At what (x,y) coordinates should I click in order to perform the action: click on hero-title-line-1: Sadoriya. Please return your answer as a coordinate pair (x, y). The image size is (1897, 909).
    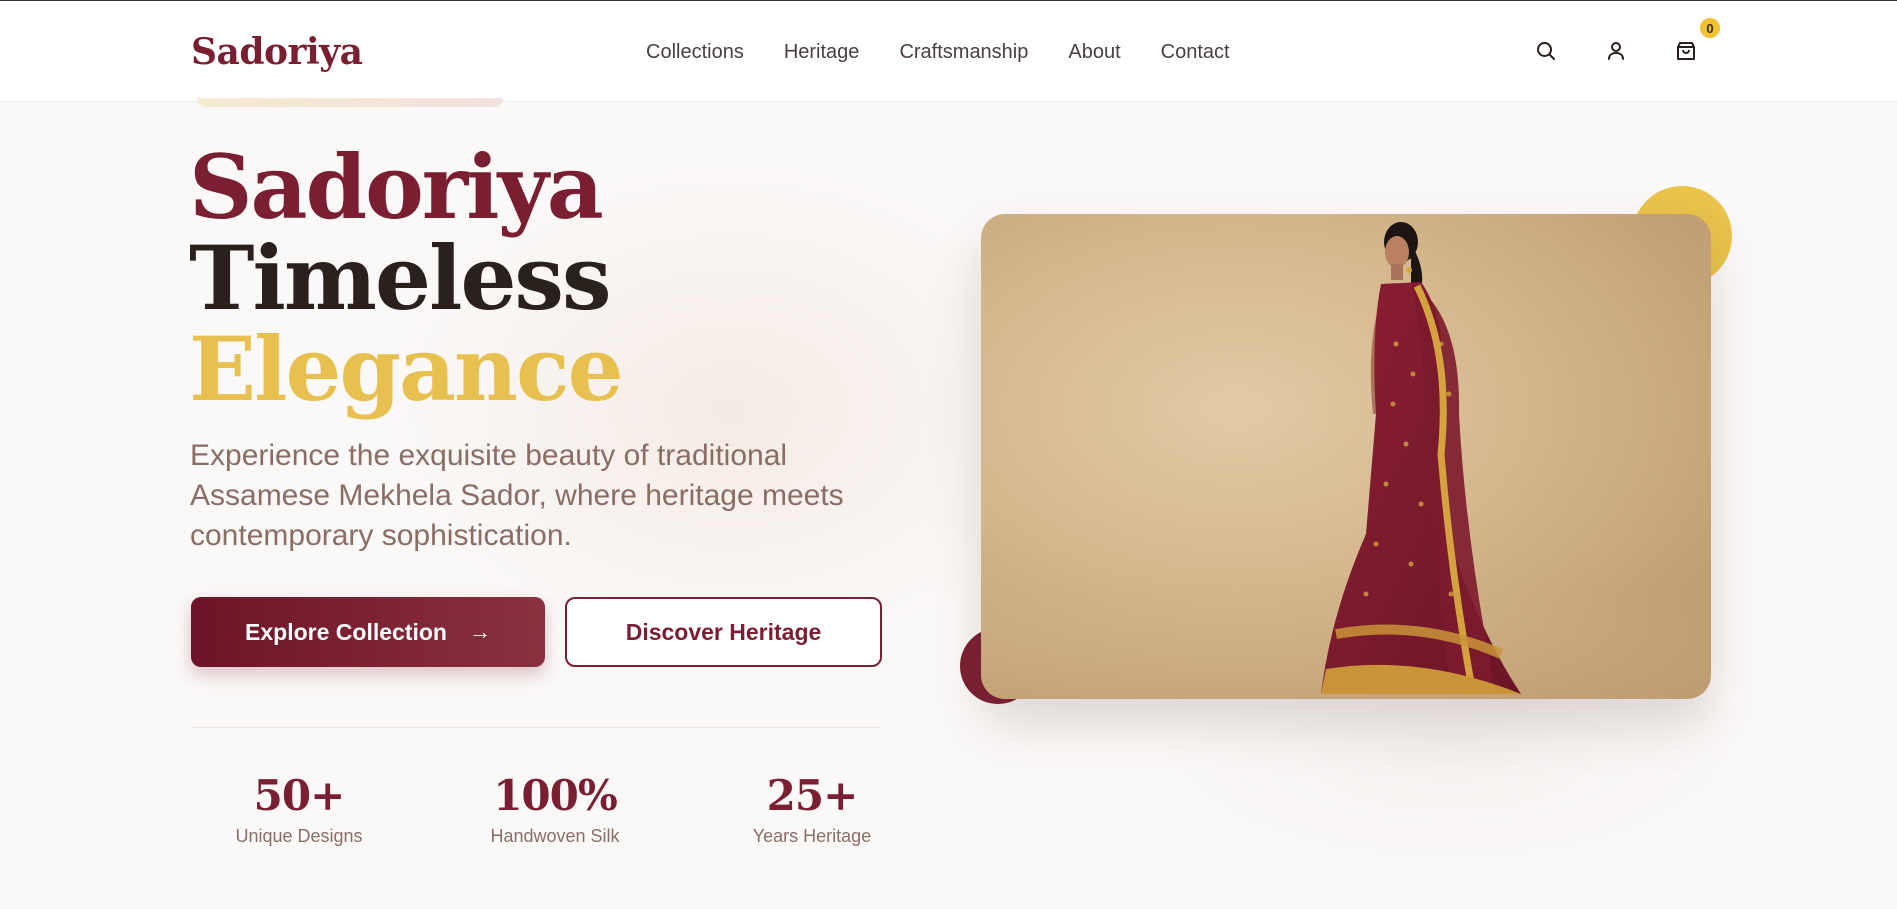
    Looking at the image, I should click on (396, 187).